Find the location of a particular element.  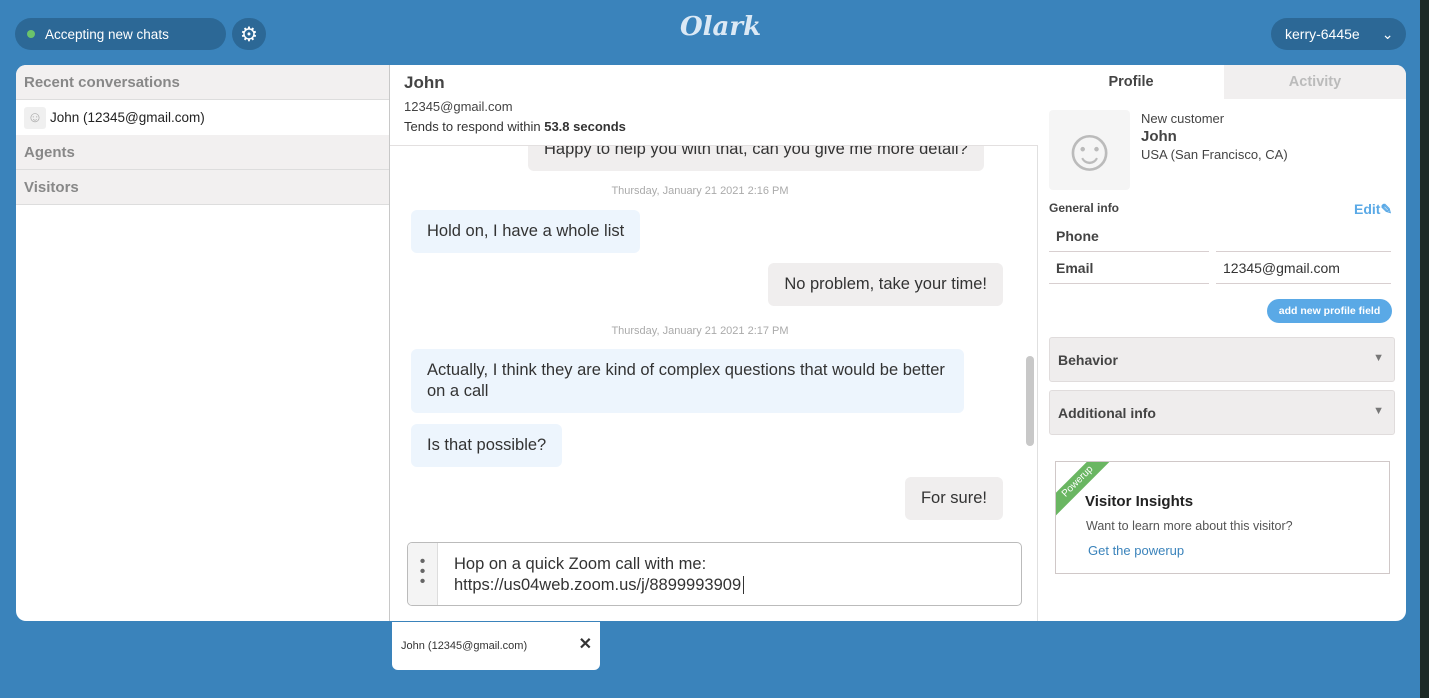

add-profile-field-button: add new profile field is located at coordinates (1329, 311).